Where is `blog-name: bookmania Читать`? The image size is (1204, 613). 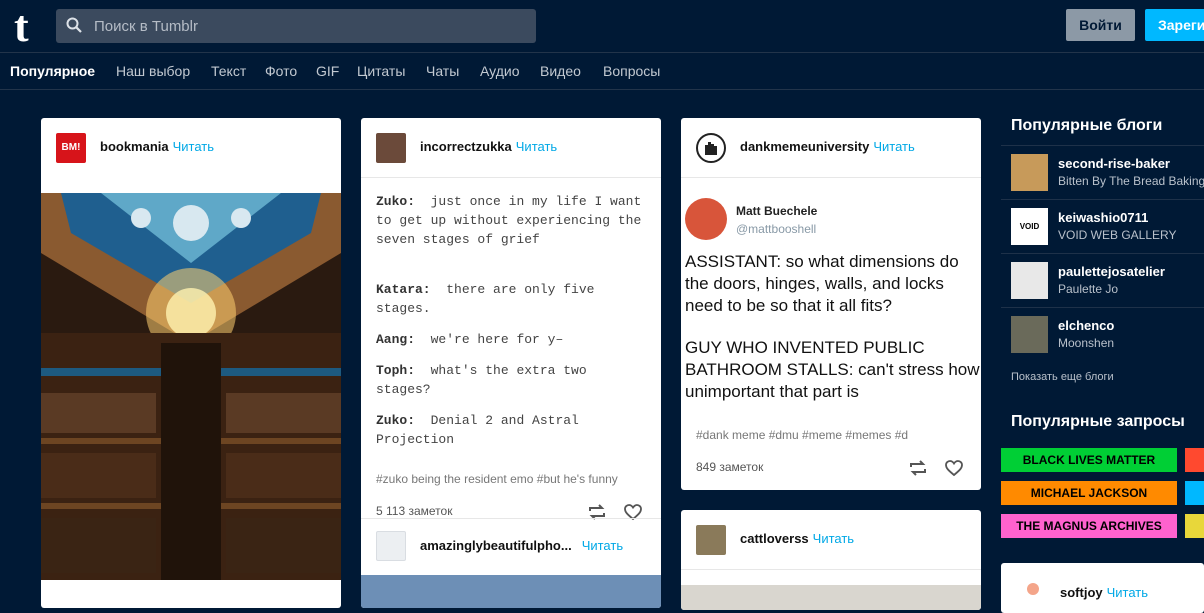 blog-name: bookmania Читать is located at coordinates (157, 146).